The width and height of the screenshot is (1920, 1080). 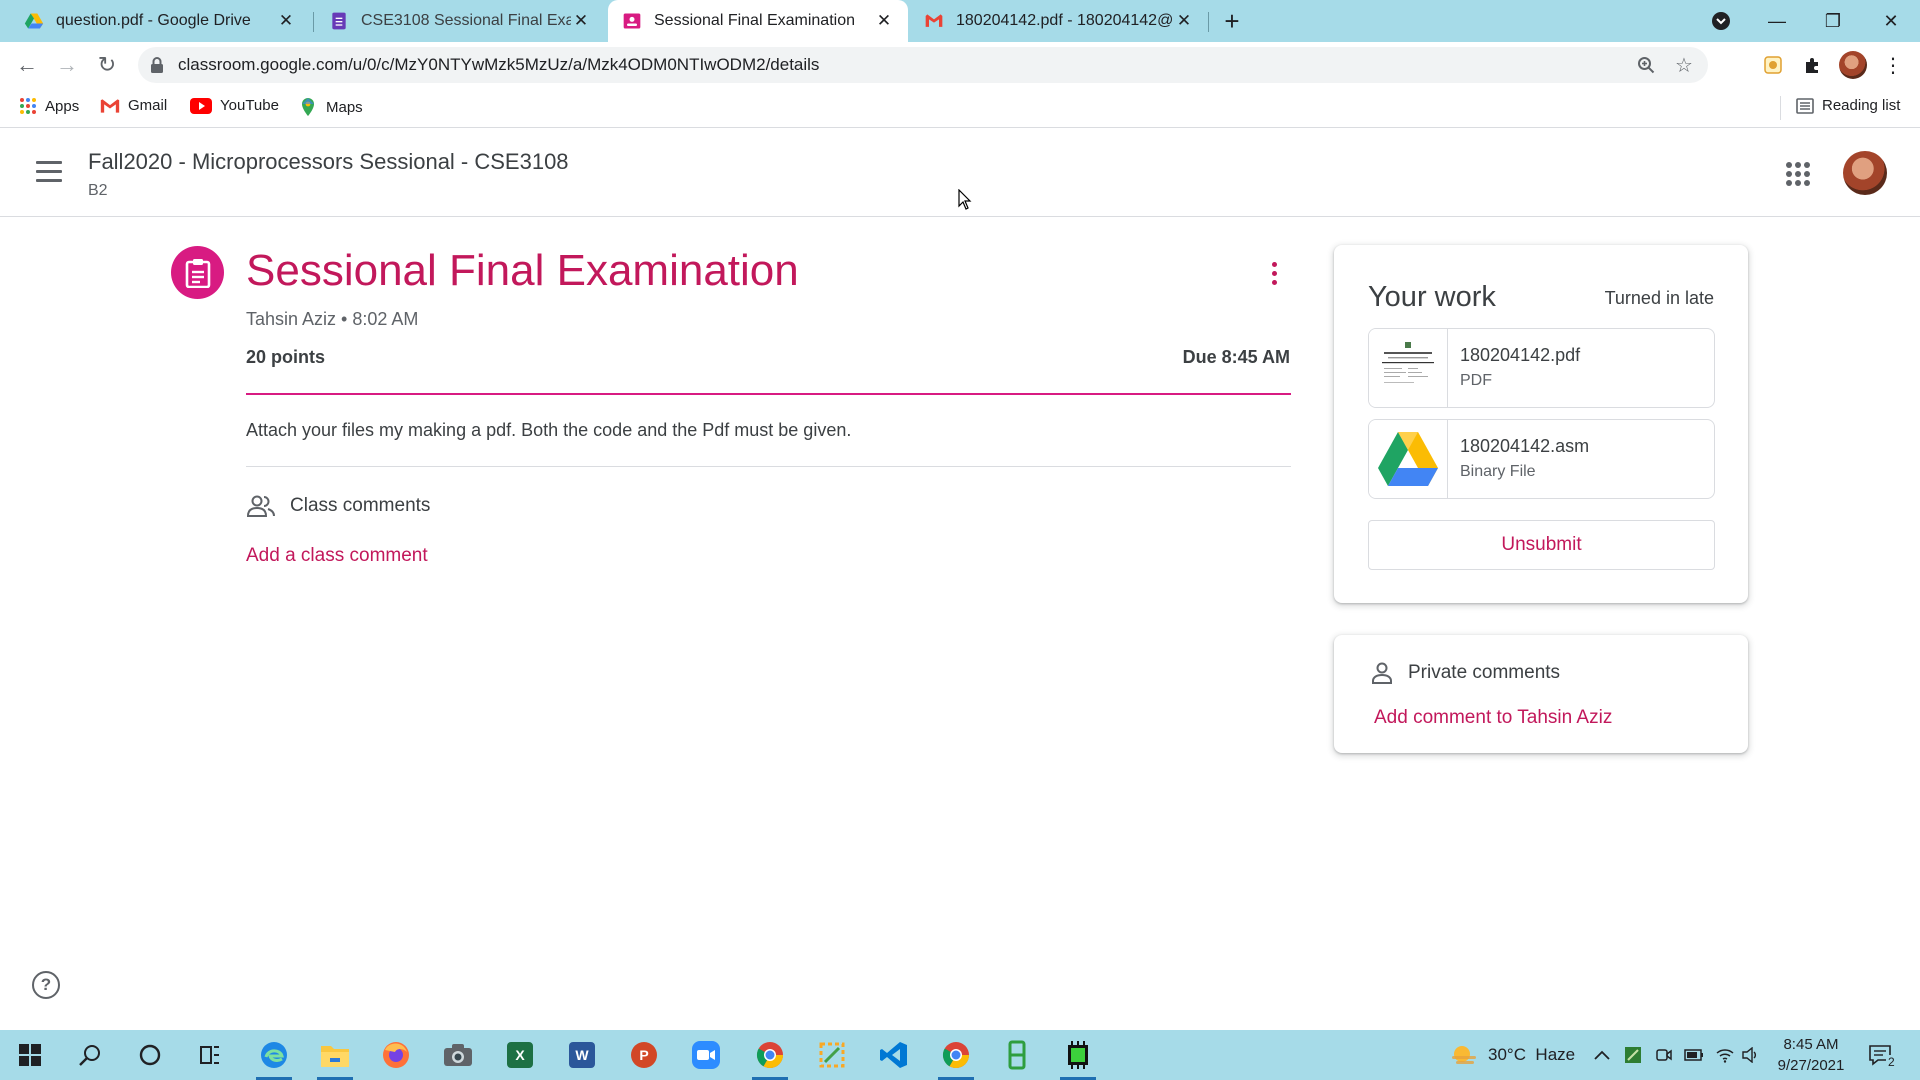 What do you see at coordinates (1432, 297) in the screenshot?
I see `your-work-title: Your work` at bounding box center [1432, 297].